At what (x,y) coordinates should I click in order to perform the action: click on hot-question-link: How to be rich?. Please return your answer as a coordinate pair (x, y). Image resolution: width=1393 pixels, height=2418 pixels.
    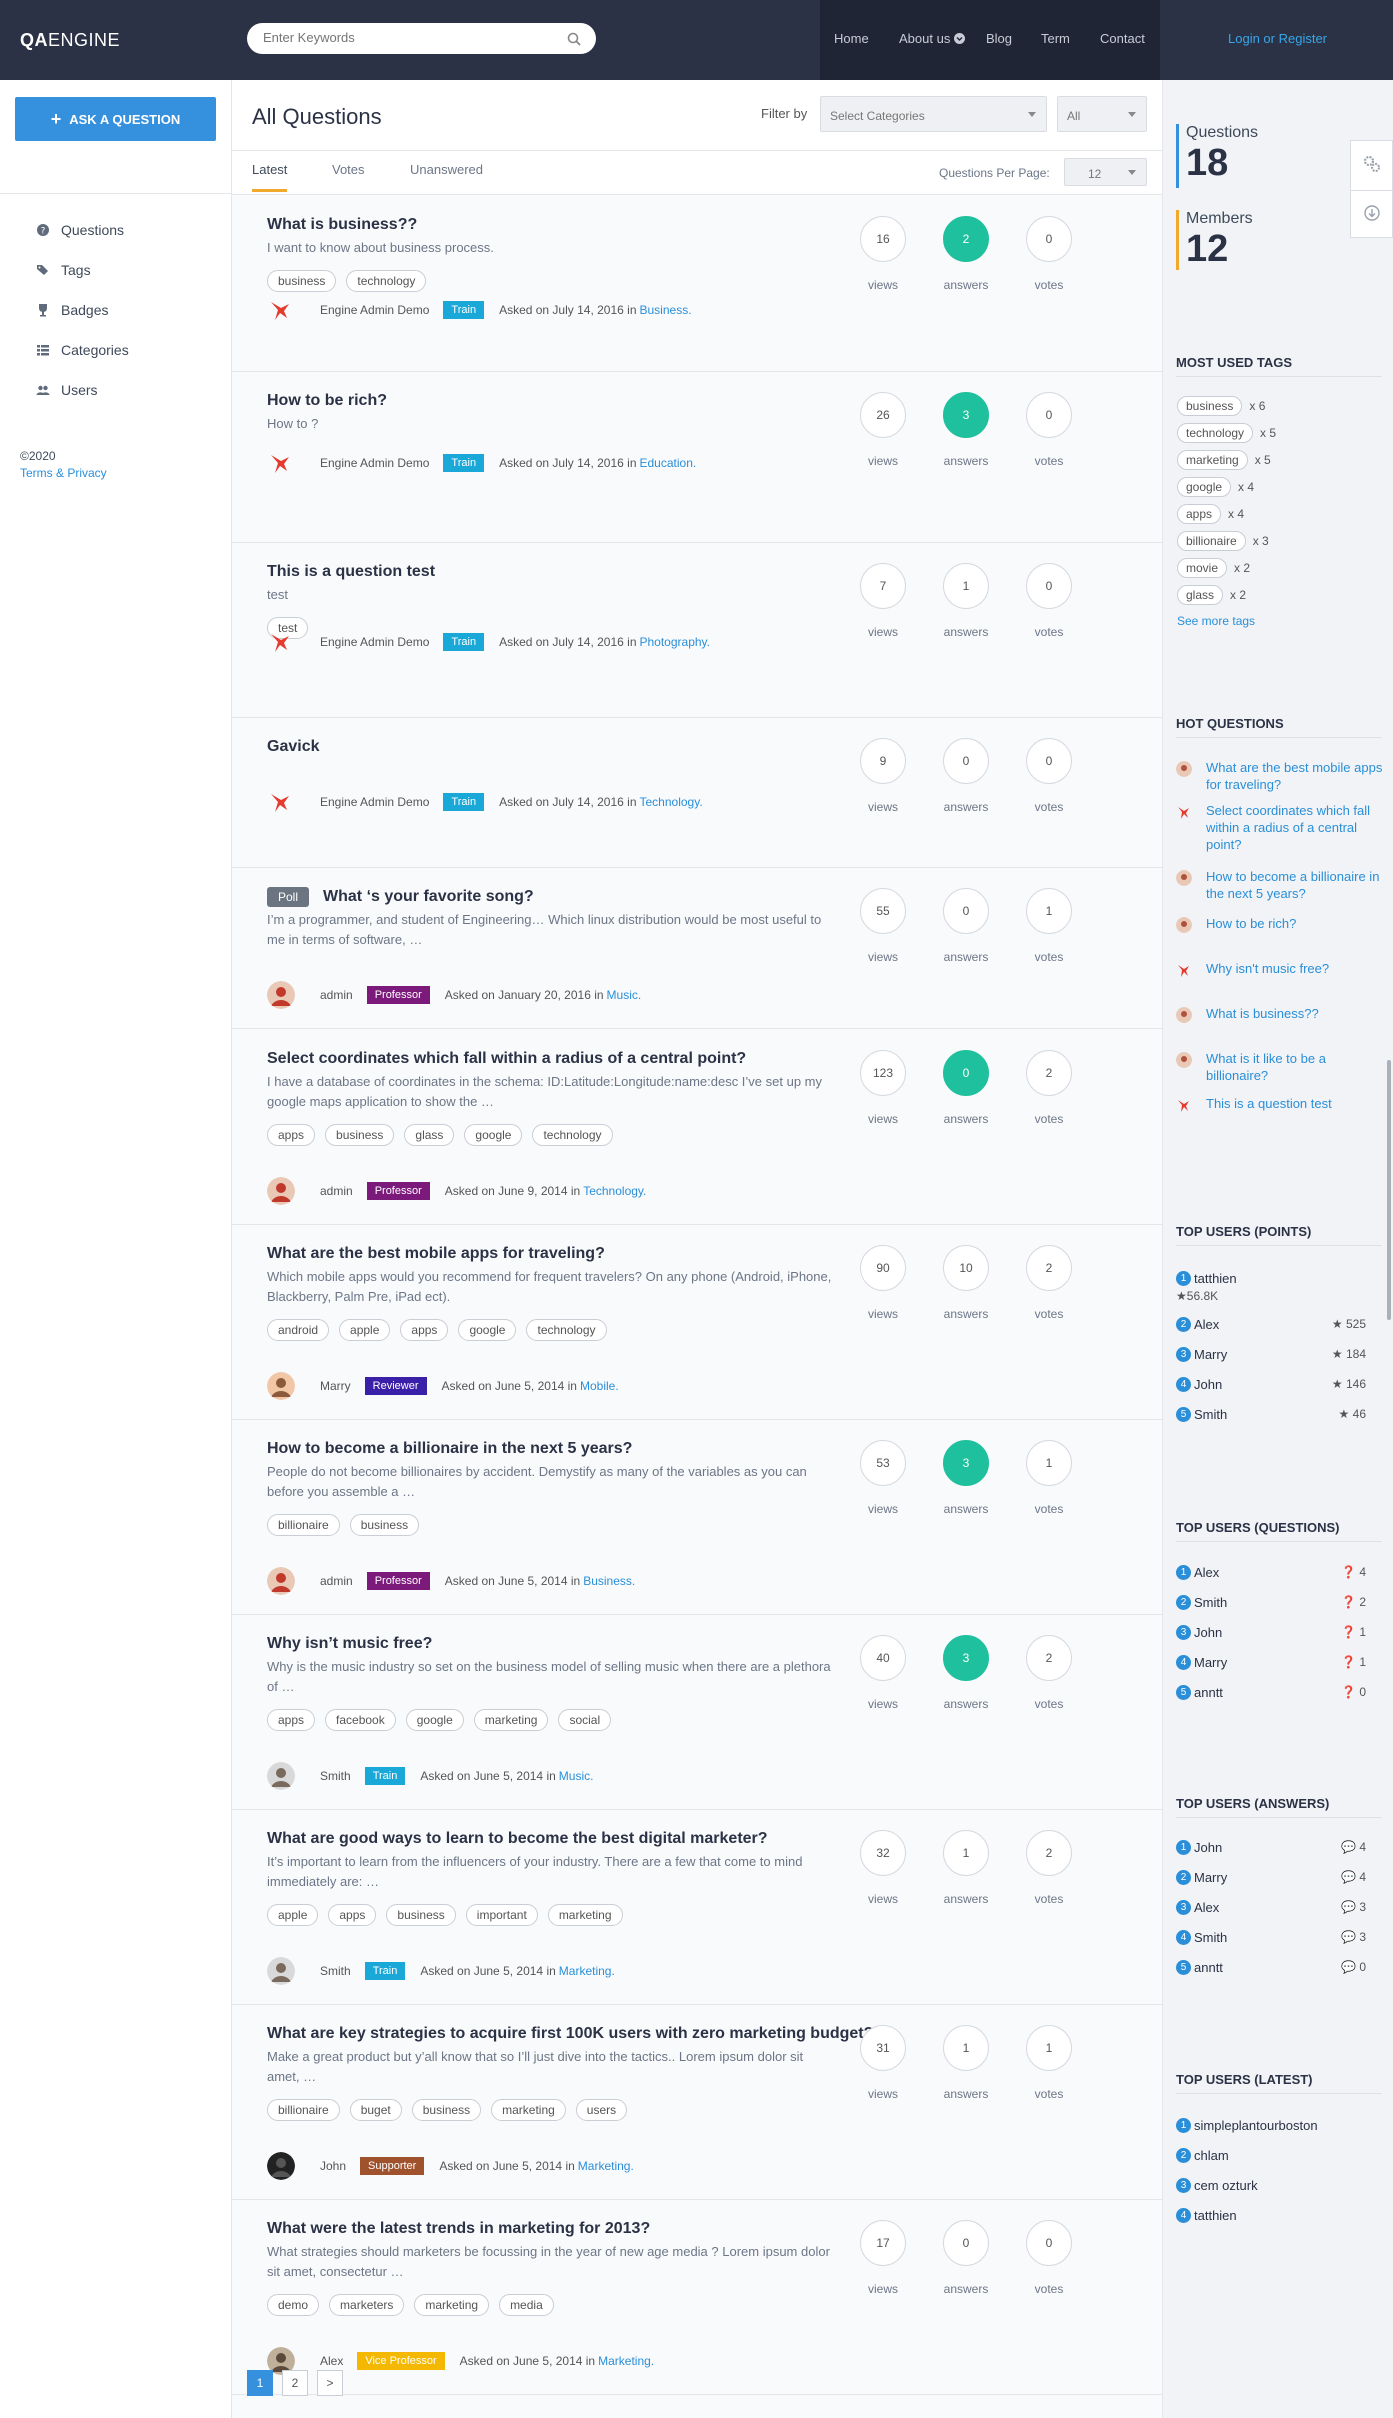
    Looking at the image, I should click on (1251, 924).